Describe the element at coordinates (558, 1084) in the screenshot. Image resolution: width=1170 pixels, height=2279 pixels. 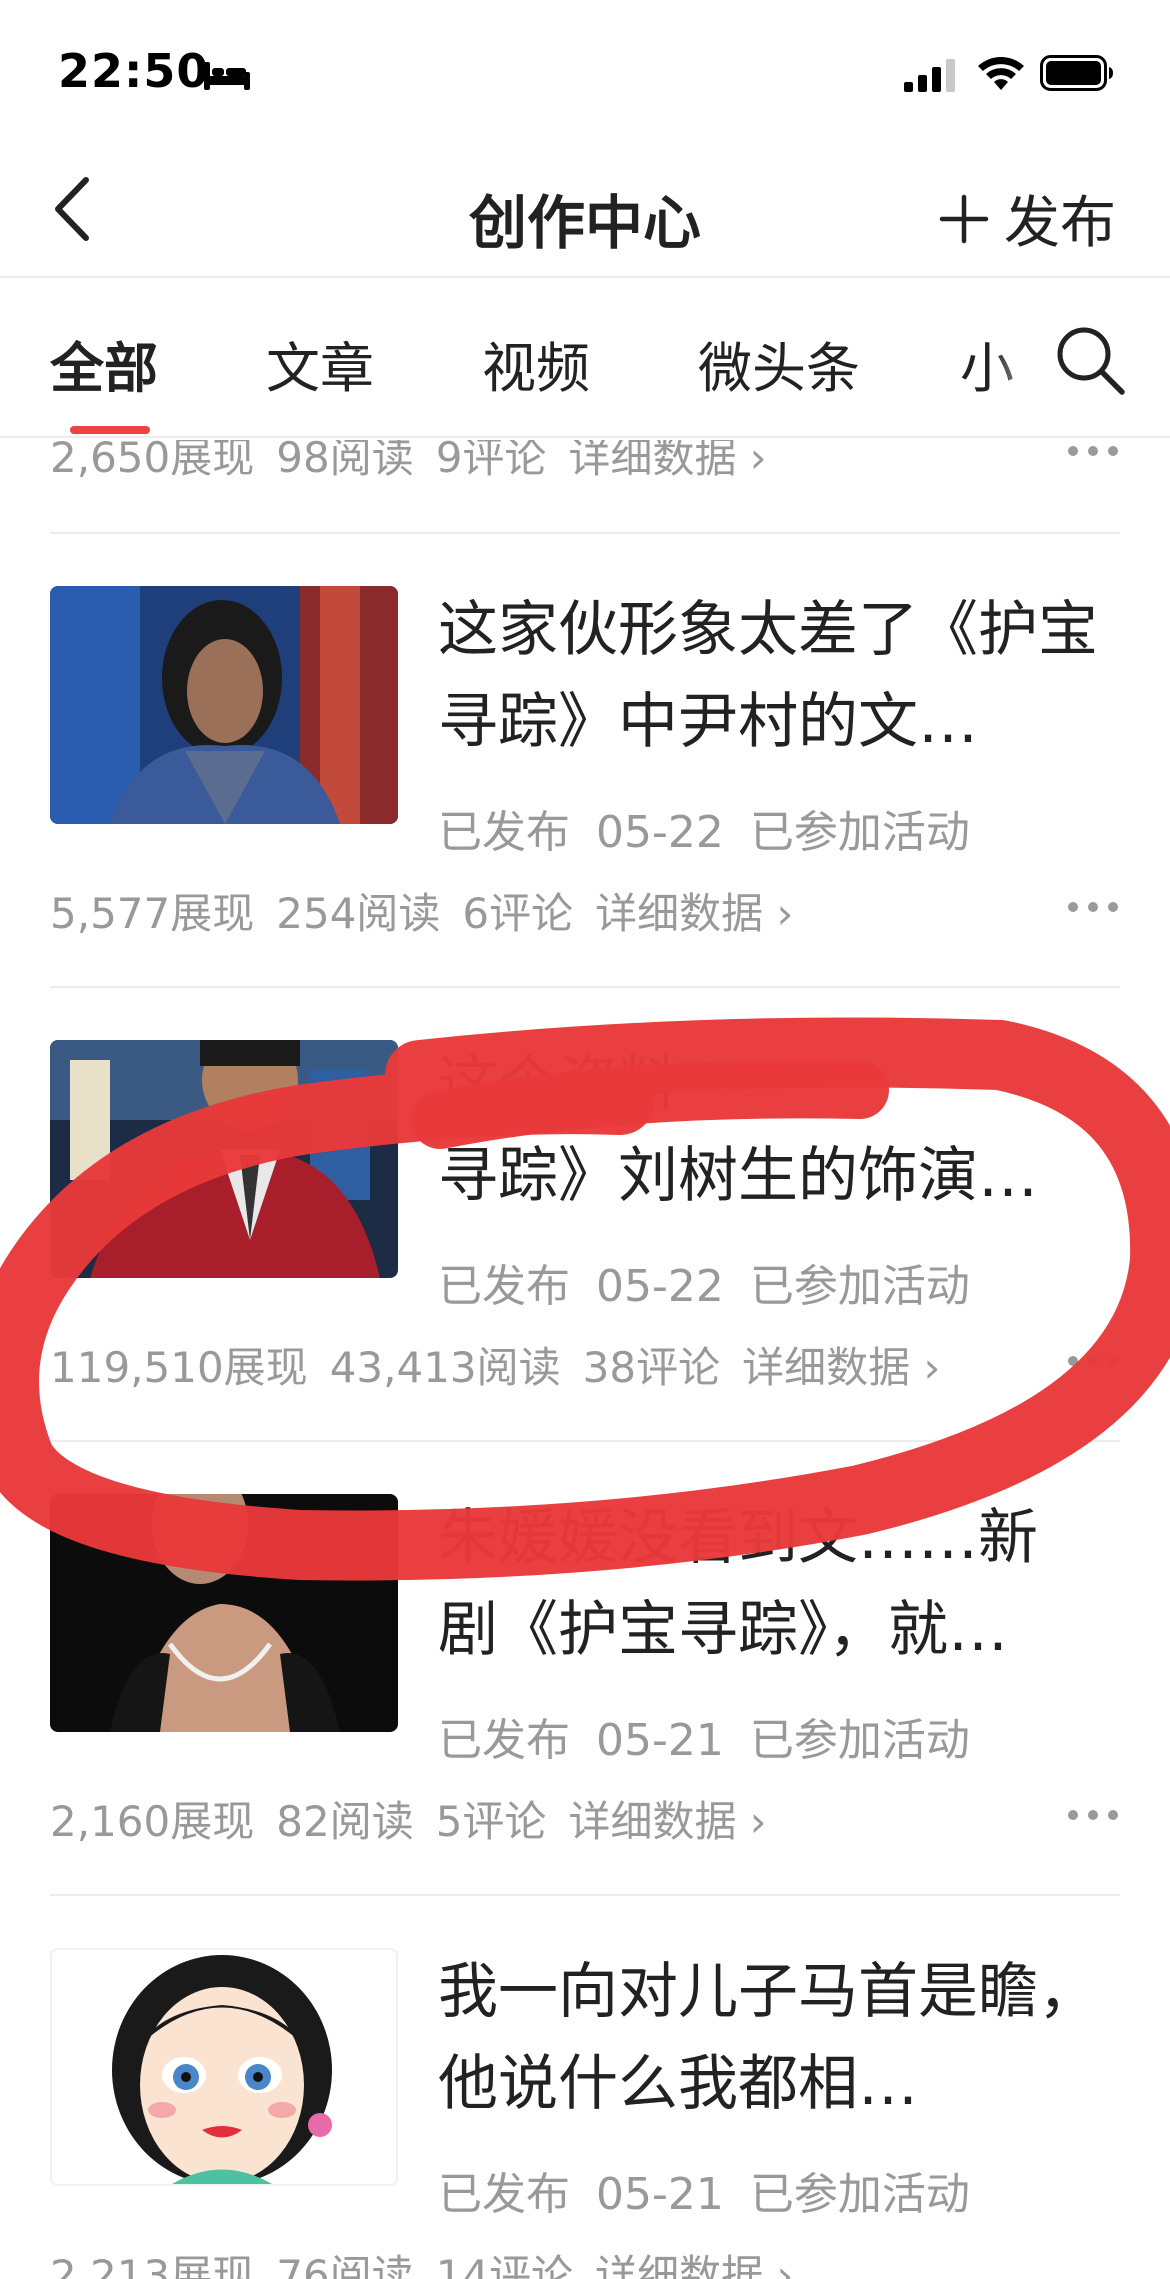
I see `title-line-obscured: 这个资料` at that location.